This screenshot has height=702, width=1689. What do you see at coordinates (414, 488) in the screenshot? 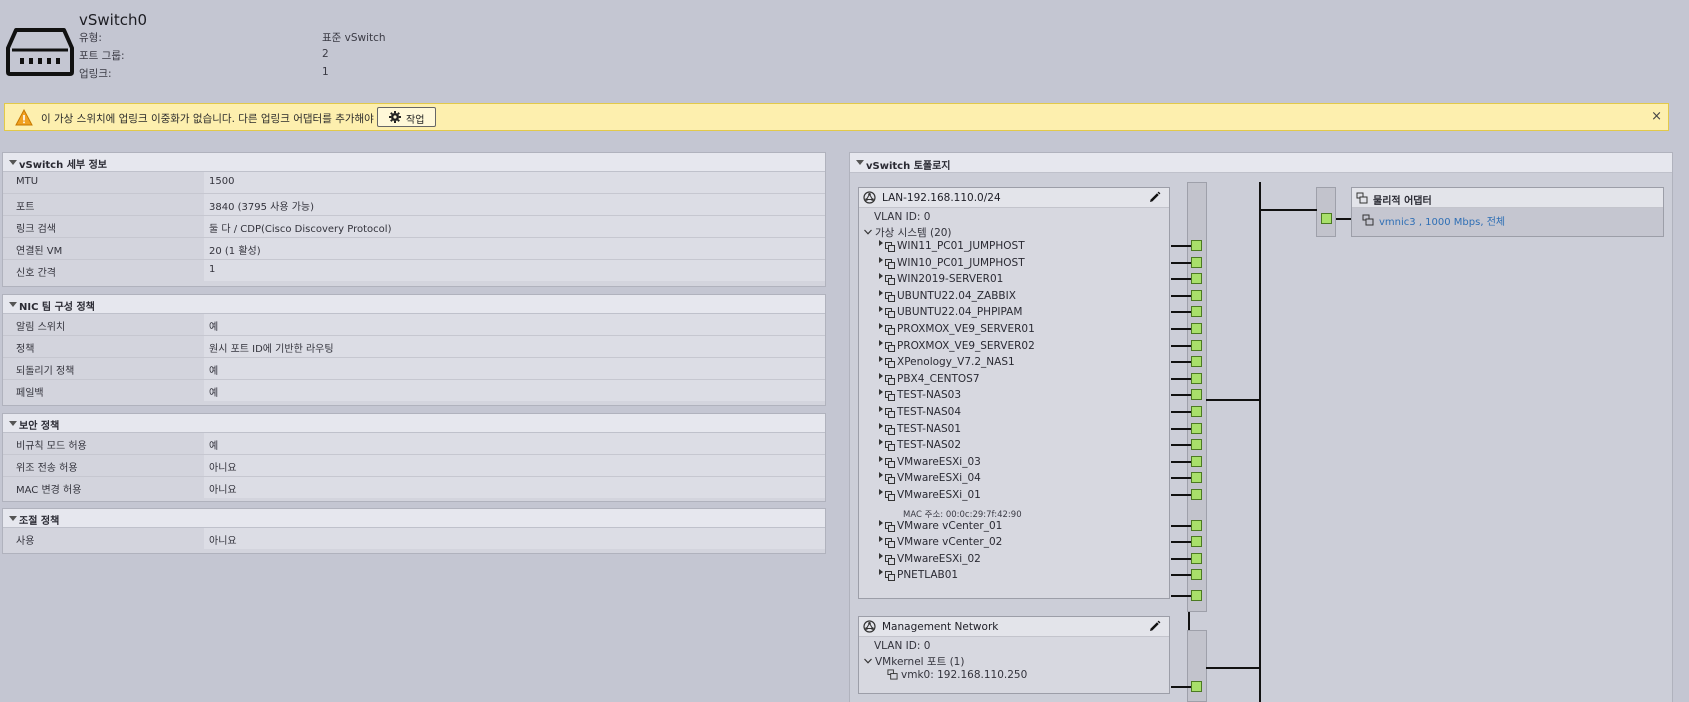
I see `detail-row: MAC 변경 허용 아니요` at bounding box center [414, 488].